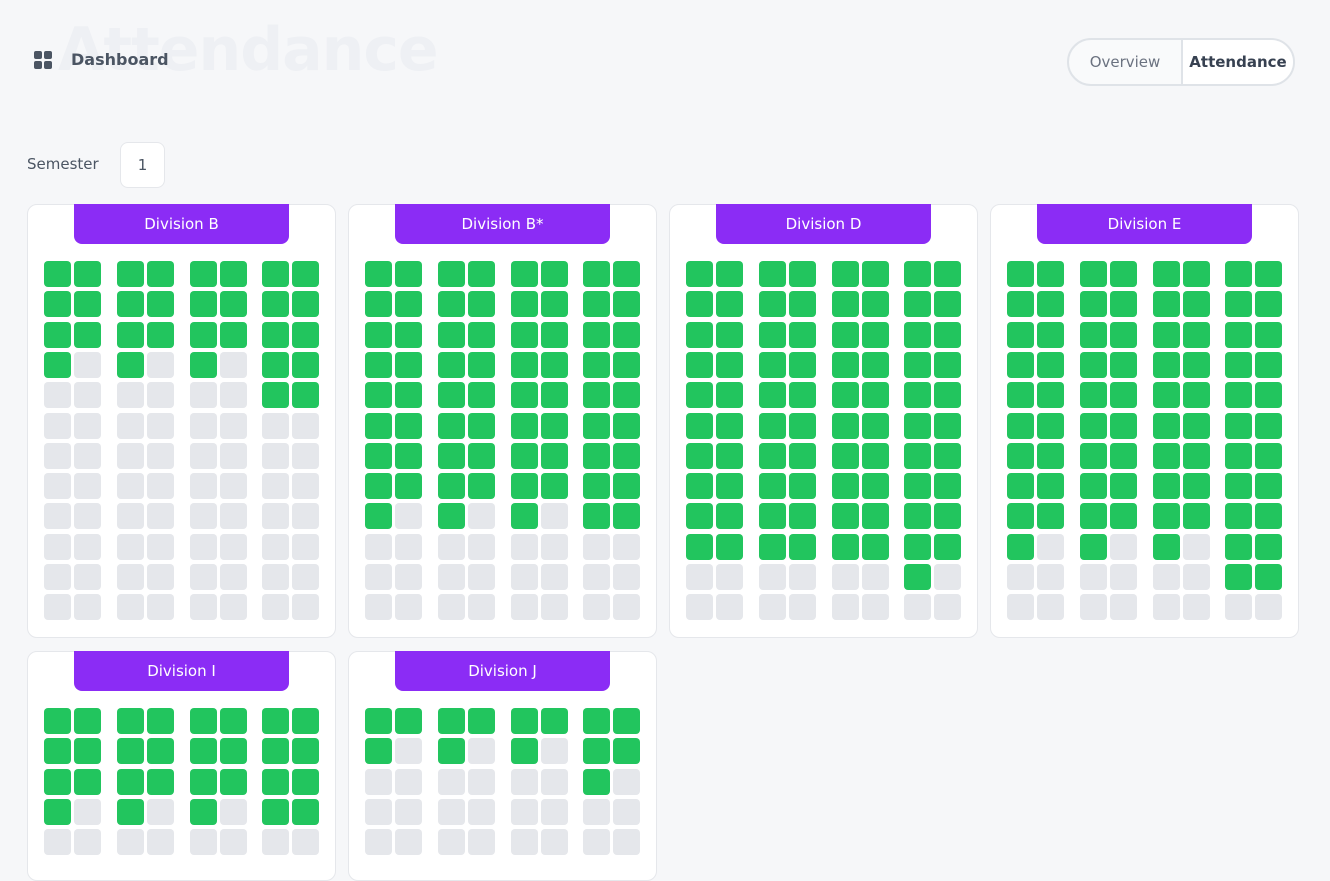 The image size is (1330, 881). I want to click on dashboard-title: Dashboard, so click(120, 59).